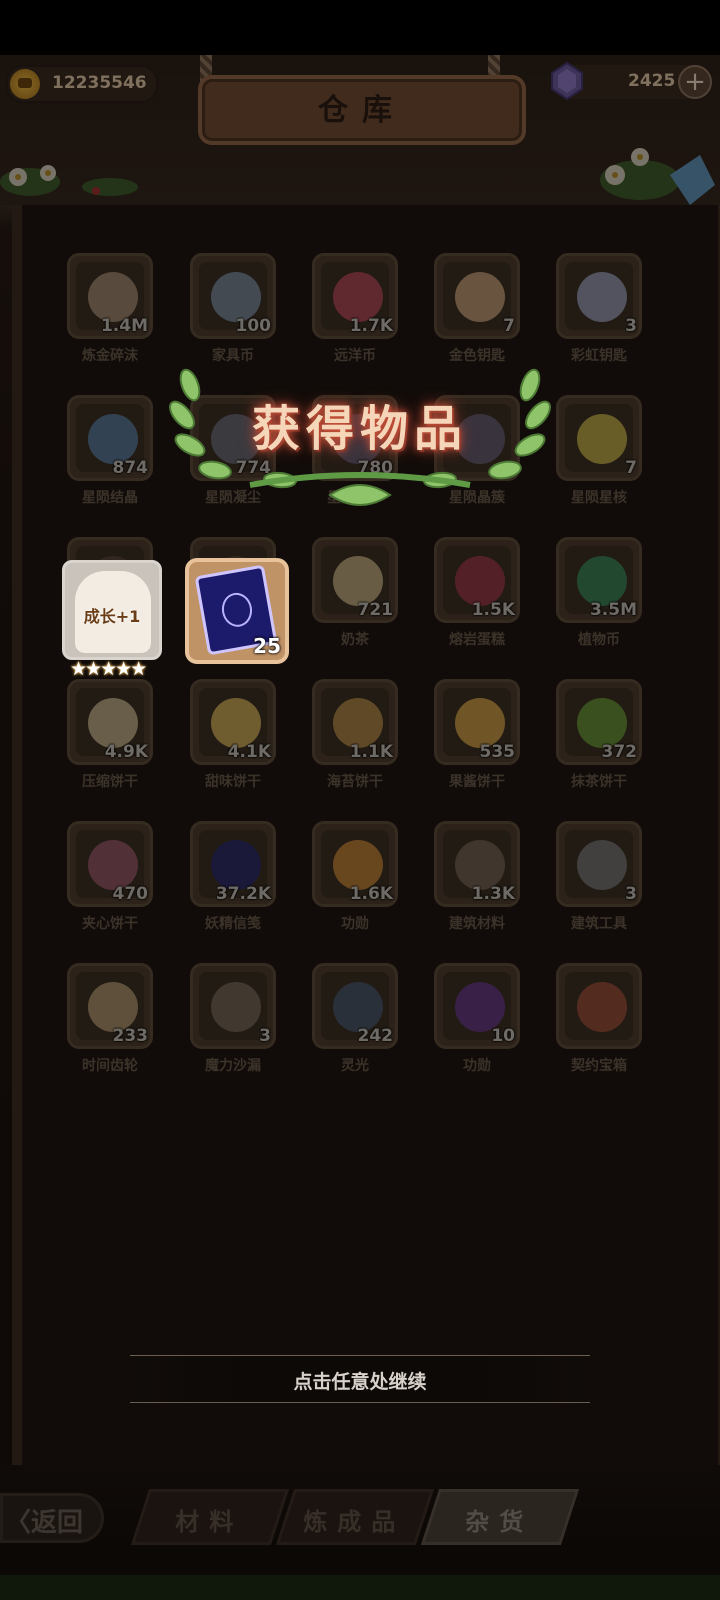 This screenshot has height=1600, width=720. Describe the element at coordinates (375, 1036) in the screenshot. I see `item-count: 242` at that location.